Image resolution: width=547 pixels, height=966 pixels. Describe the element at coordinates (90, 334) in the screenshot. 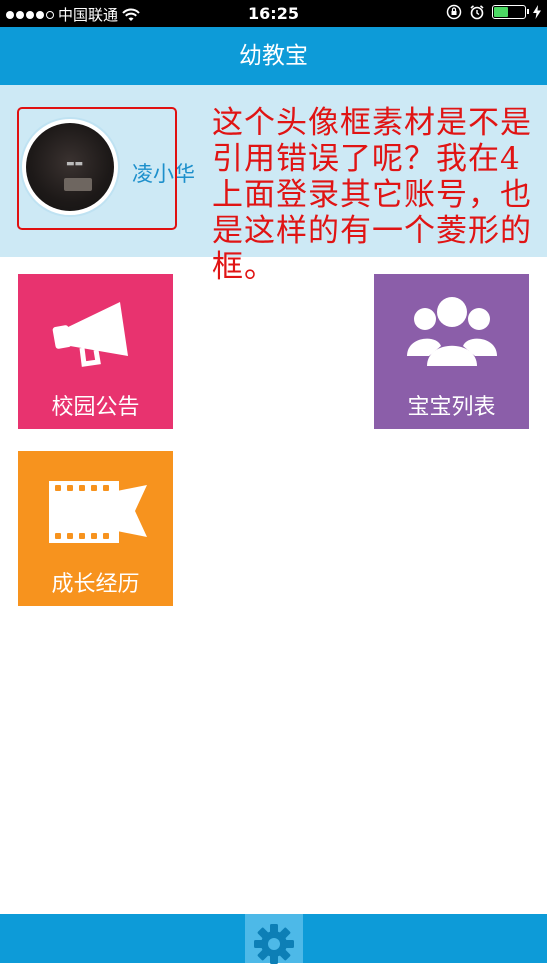

I see `megaphone-icon` at that location.